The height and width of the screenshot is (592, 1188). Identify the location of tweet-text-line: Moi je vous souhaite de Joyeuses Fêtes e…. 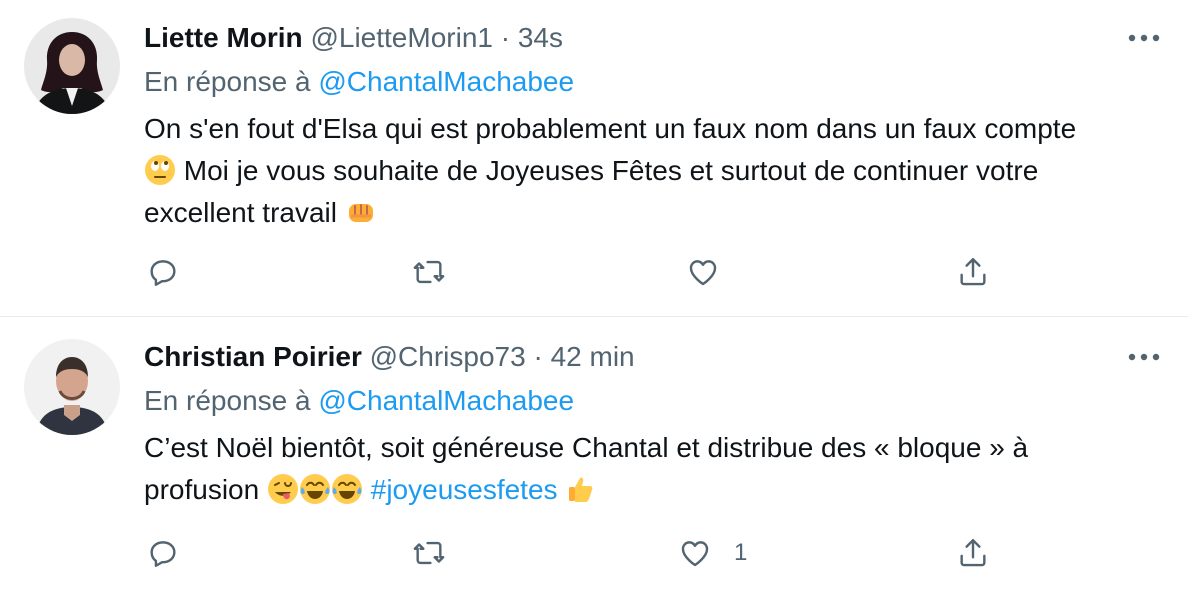
(611, 170).